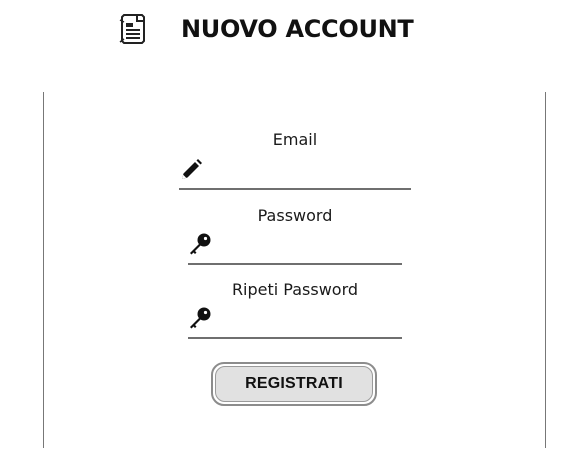  I want to click on password-label: Password, so click(295, 215).